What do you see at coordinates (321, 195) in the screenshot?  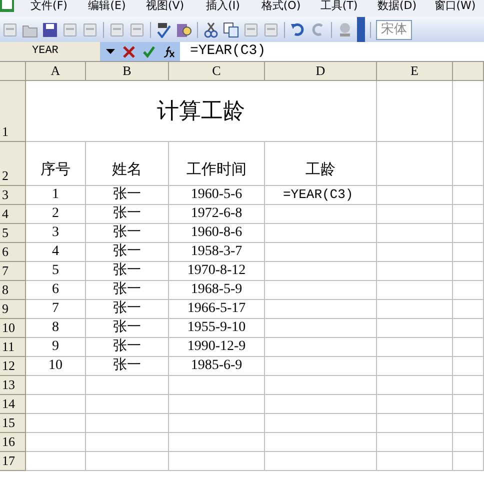 I see `cell-editor: =YEAR(C3)` at bounding box center [321, 195].